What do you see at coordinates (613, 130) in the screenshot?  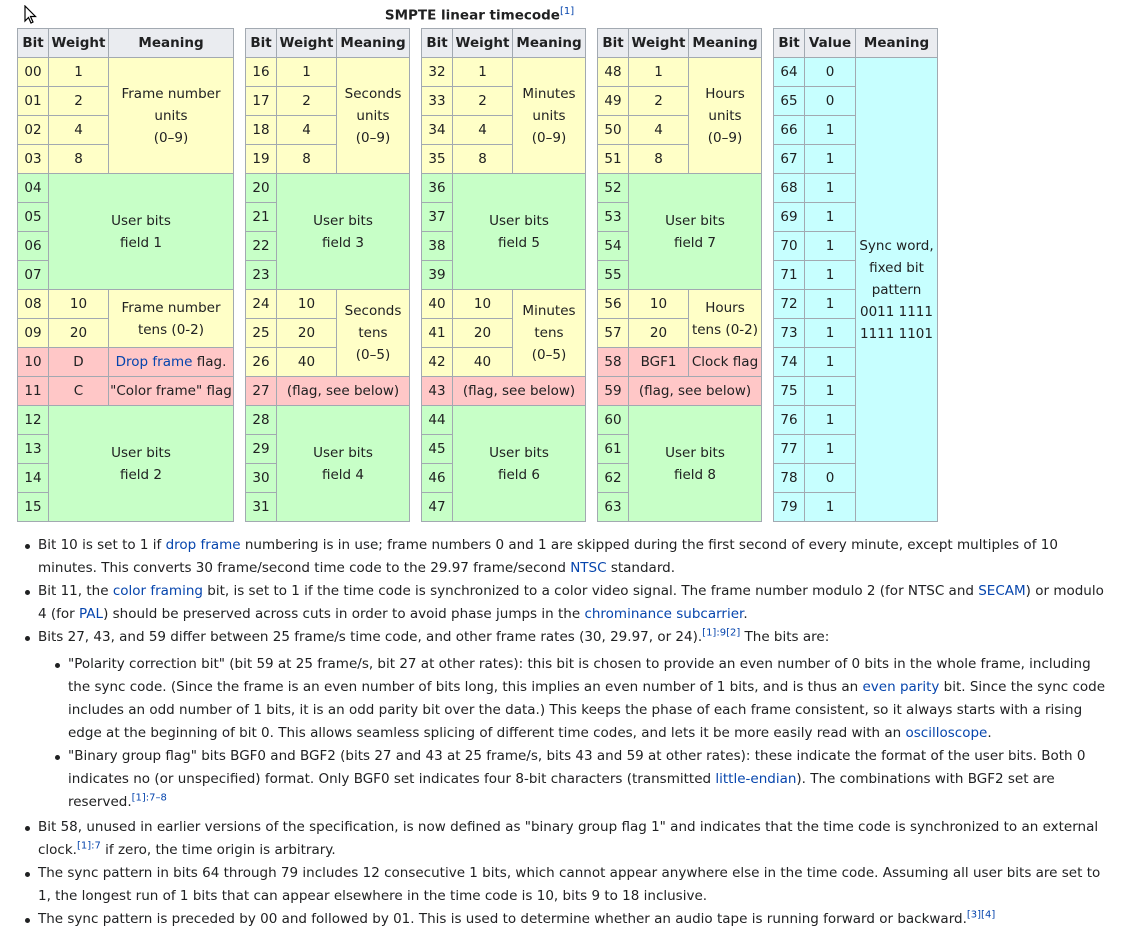 I see `bit-cell: 50` at bounding box center [613, 130].